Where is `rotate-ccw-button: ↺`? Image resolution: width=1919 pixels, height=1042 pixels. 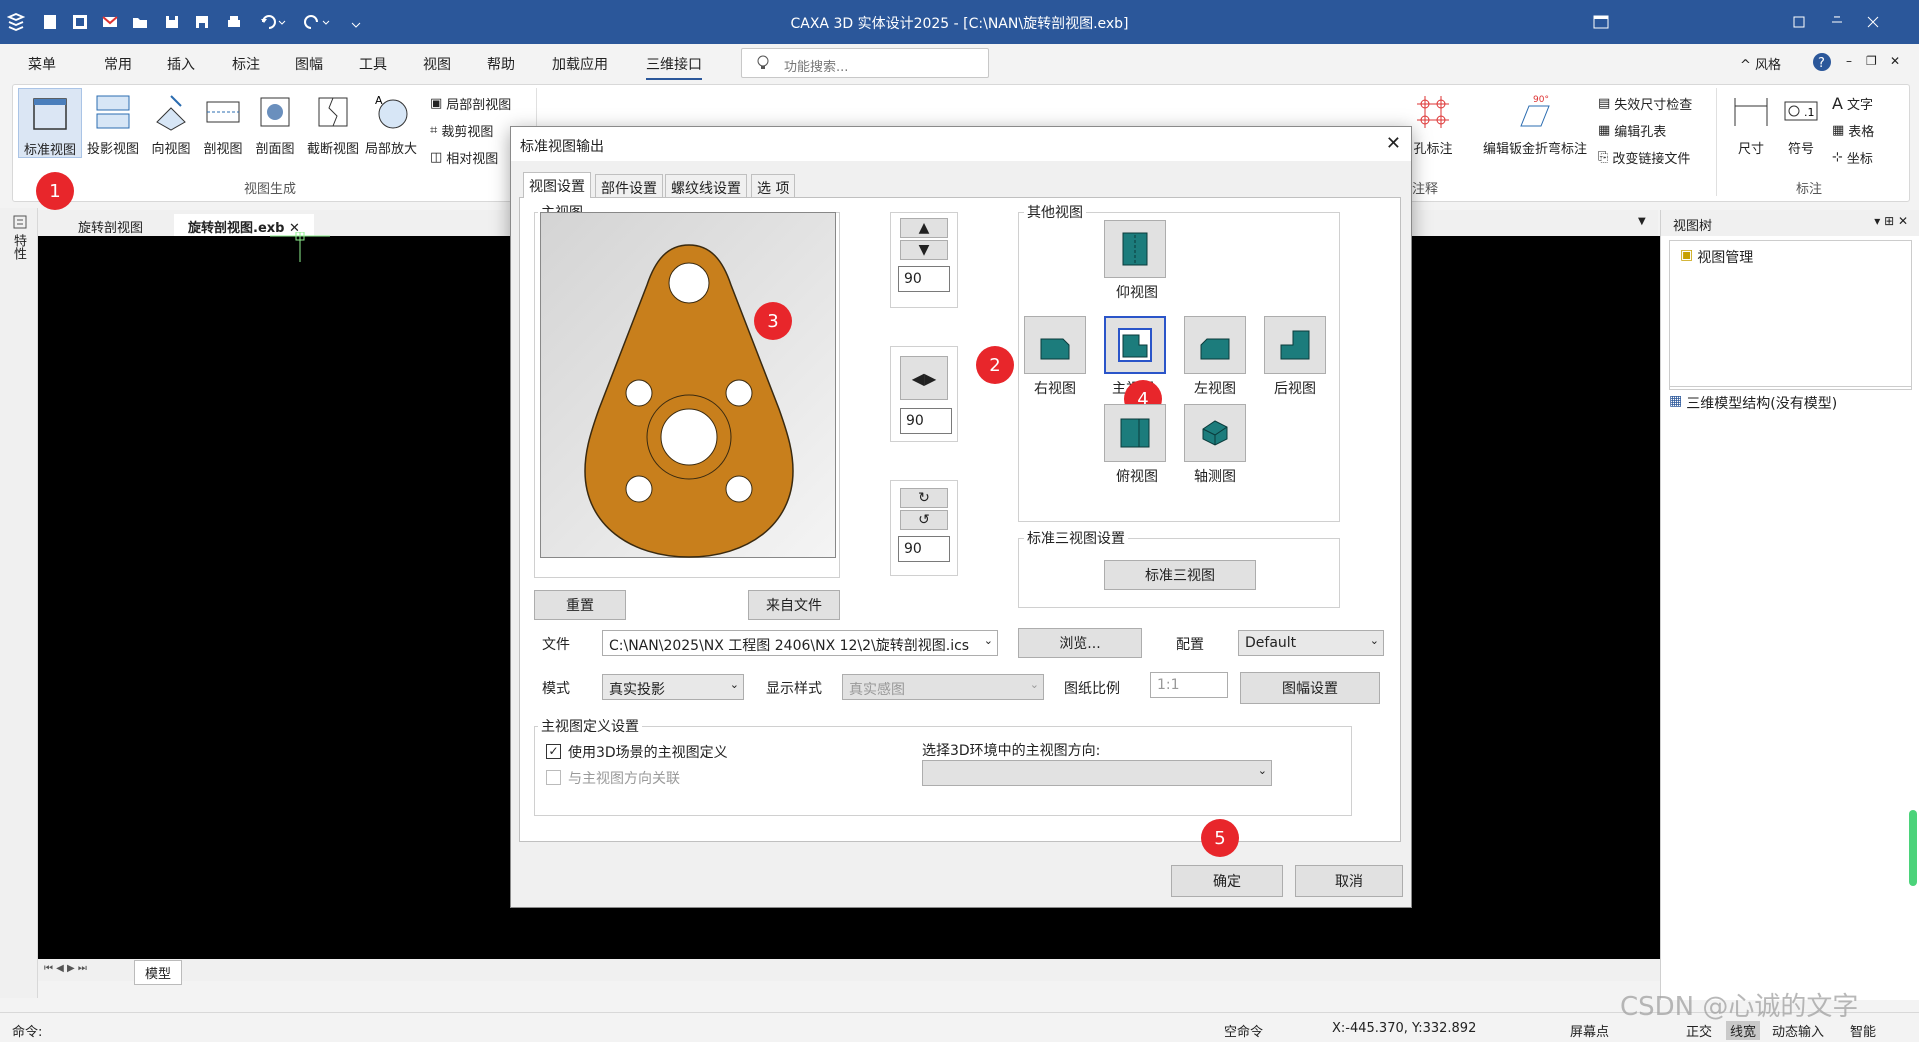
rotate-ccw-button: ↺ is located at coordinates (924, 520).